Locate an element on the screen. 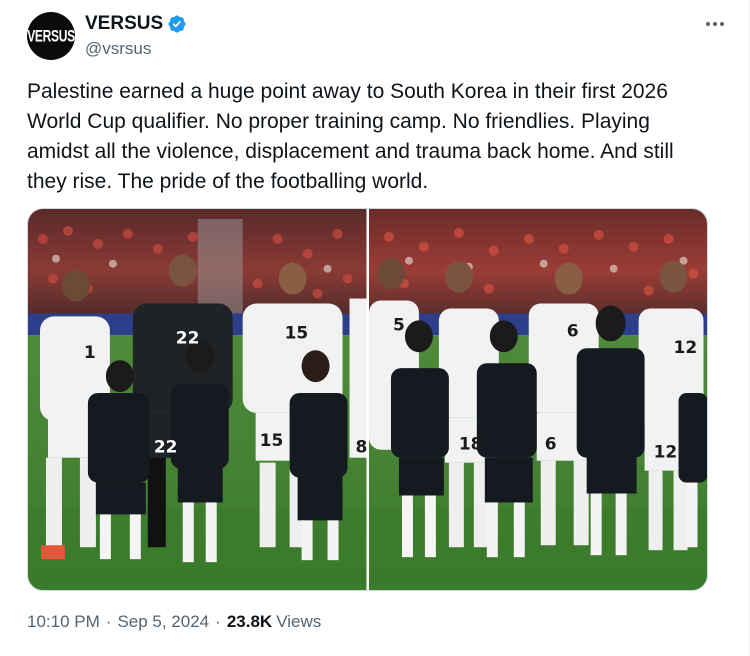  name-row: VERSUS is located at coordinates (136, 24).